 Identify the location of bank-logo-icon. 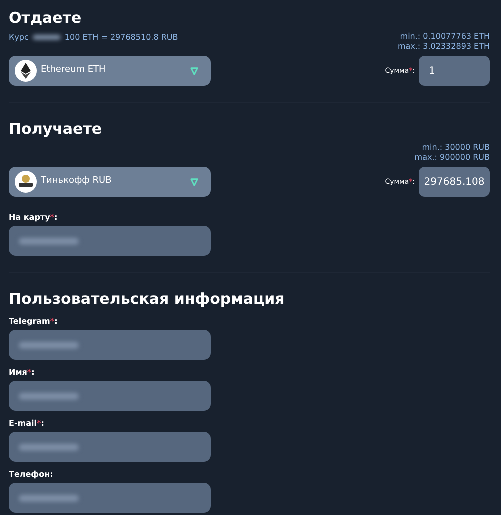
(26, 182).